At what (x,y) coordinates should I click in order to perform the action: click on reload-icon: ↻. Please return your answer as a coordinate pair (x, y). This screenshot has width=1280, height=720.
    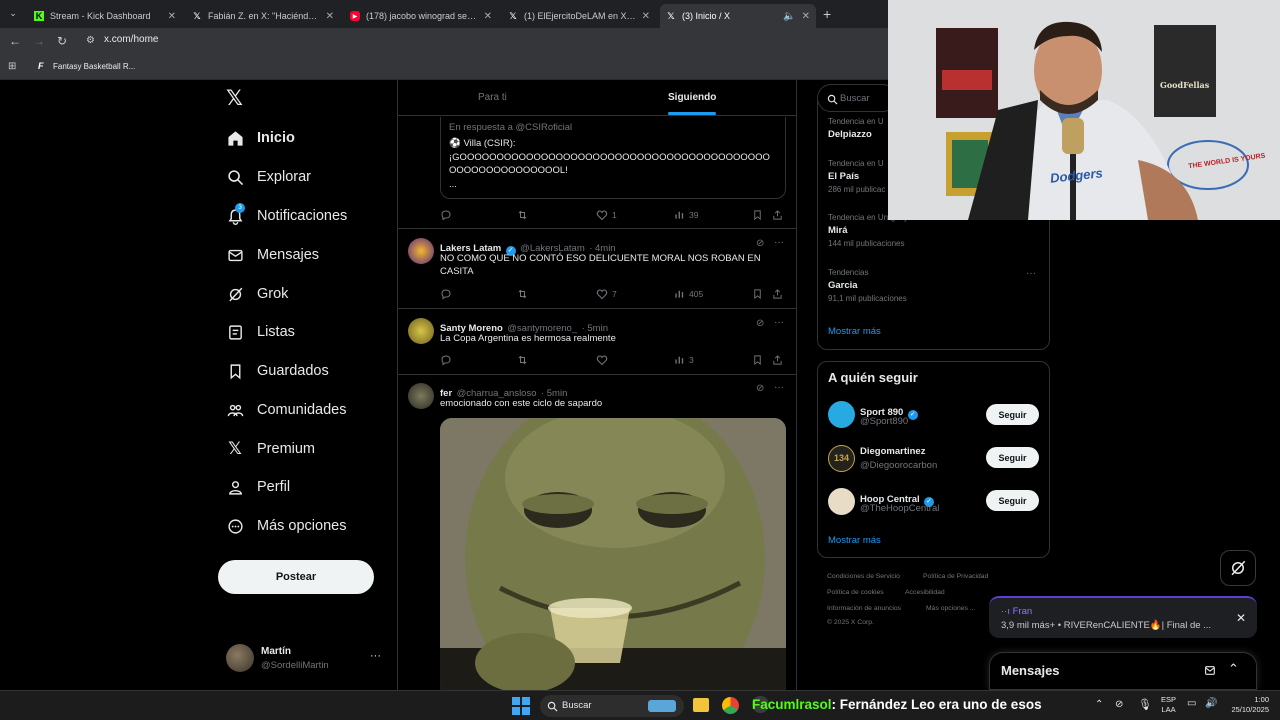
    Looking at the image, I should click on (62, 41).